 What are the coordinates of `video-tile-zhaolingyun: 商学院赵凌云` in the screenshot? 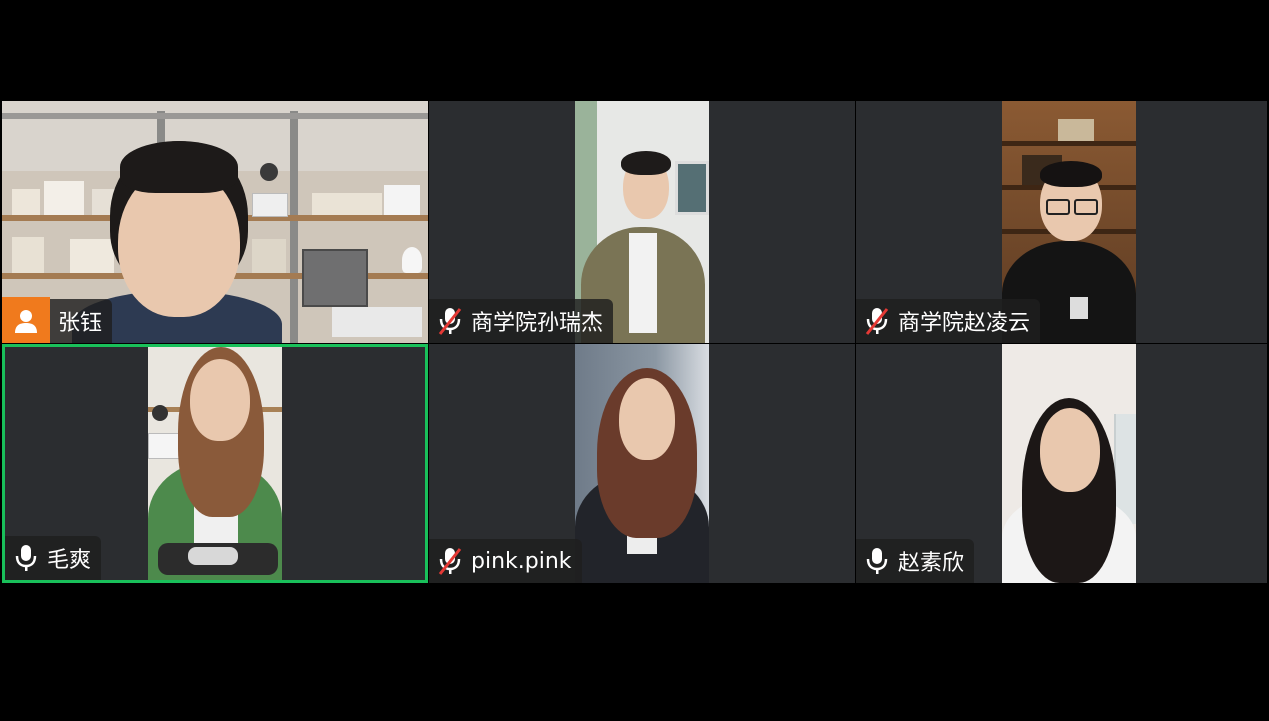 It's located at (1061, 222).